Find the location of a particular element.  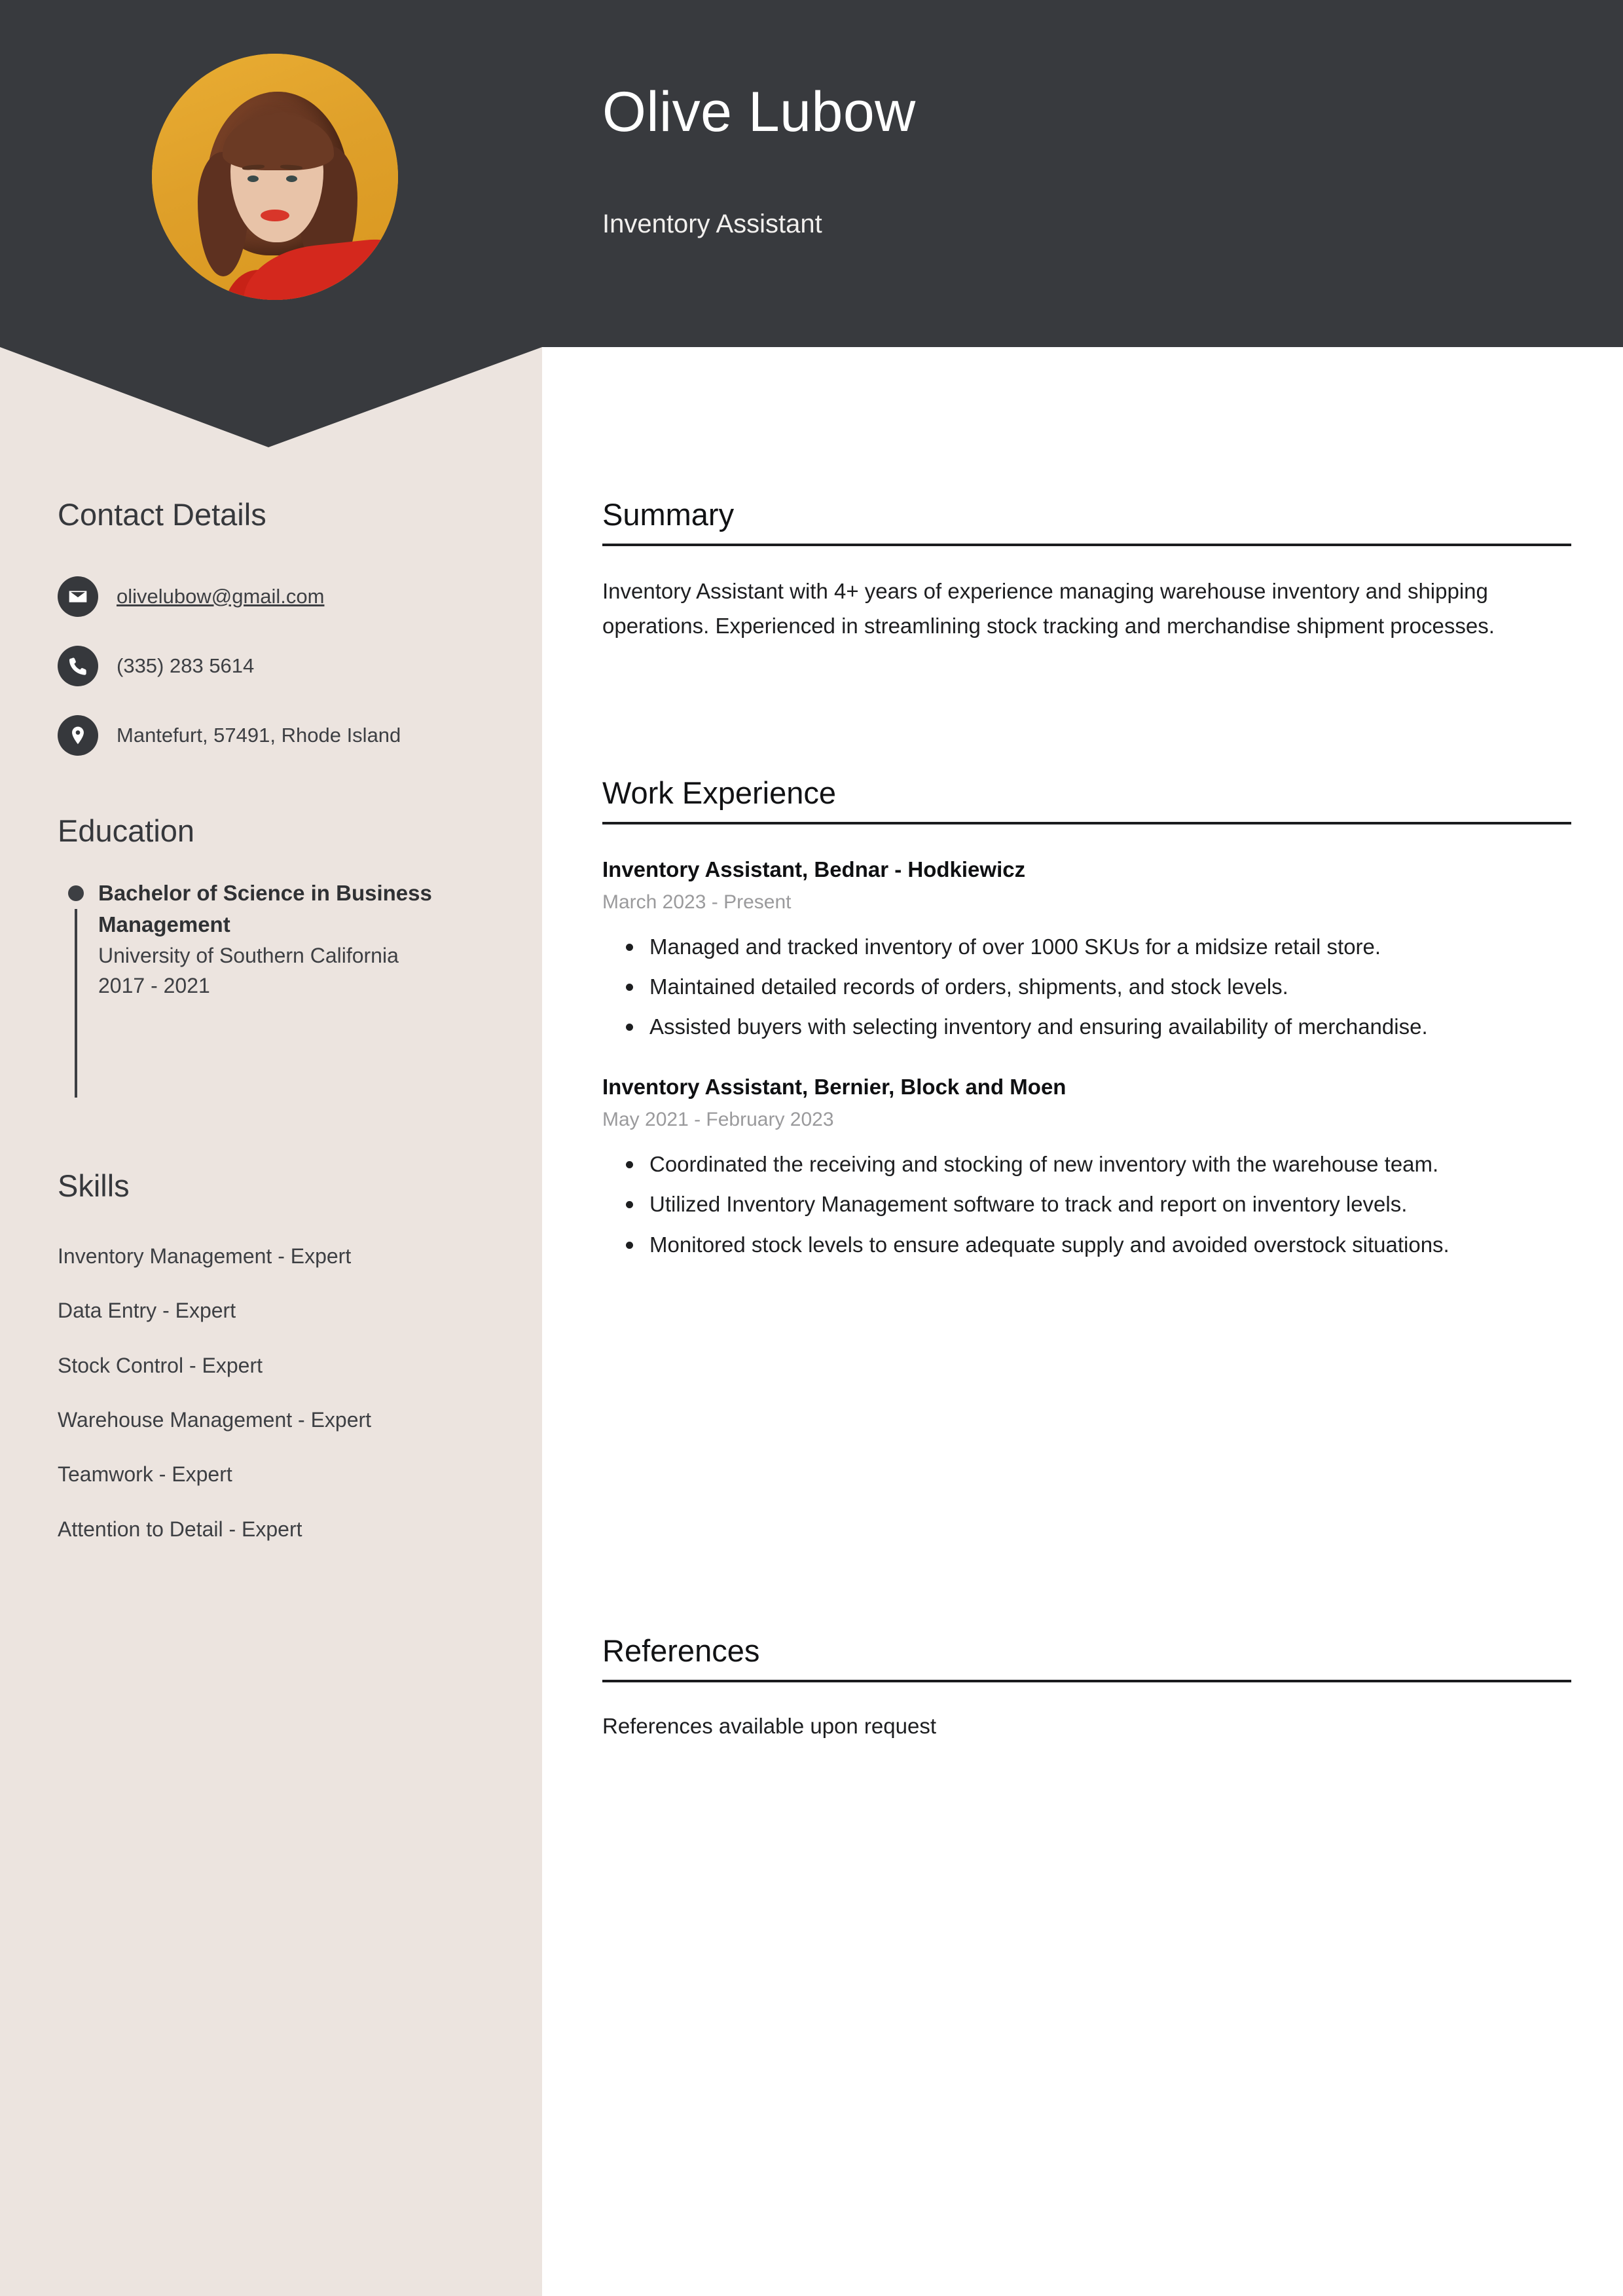

skill-item: Warehouse Management - Expert is located at coordinates (215, 1420).